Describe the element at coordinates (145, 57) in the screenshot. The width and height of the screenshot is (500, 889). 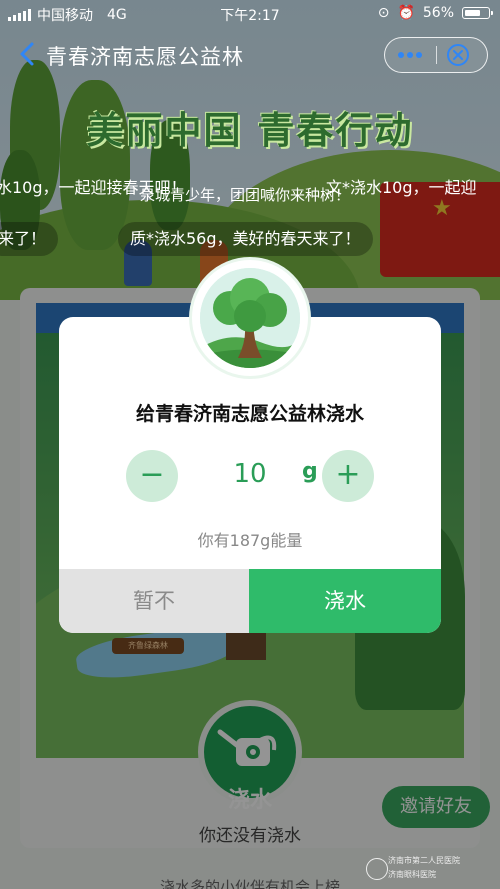
I see `page-title: 青春济南志愿公益林` at that location.